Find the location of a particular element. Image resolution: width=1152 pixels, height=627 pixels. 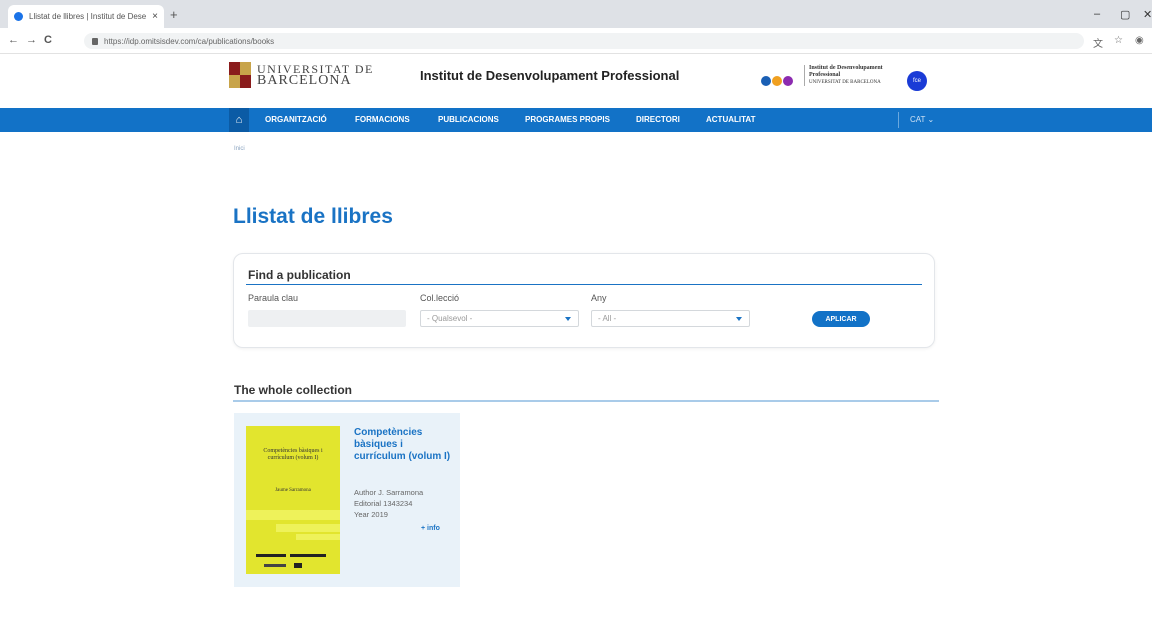

nav-item-organitzacio: ORGANITZACIÓ is located at coordinates (296, 119).